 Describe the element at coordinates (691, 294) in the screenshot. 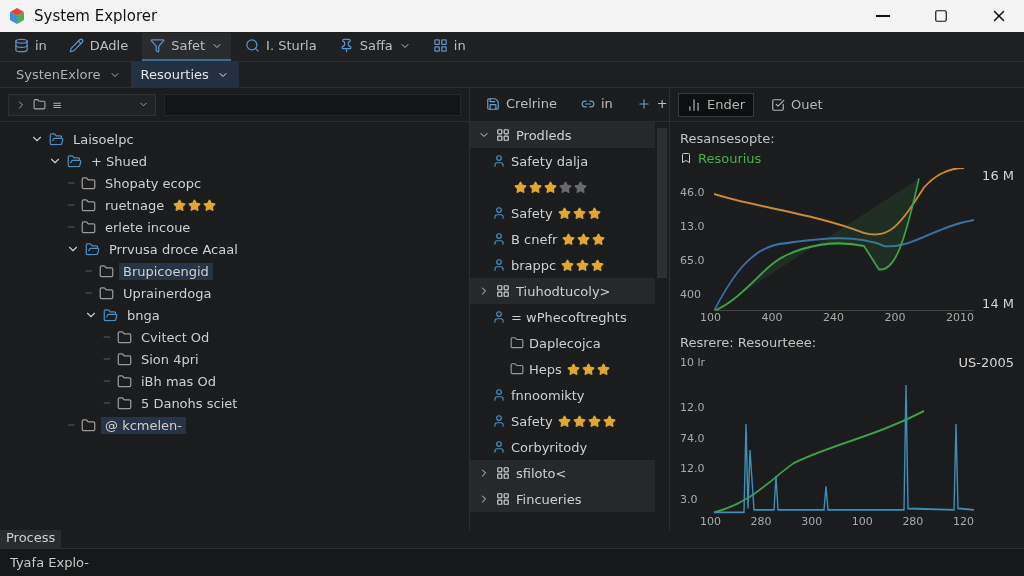

I see `y-tick: 400` at that location.